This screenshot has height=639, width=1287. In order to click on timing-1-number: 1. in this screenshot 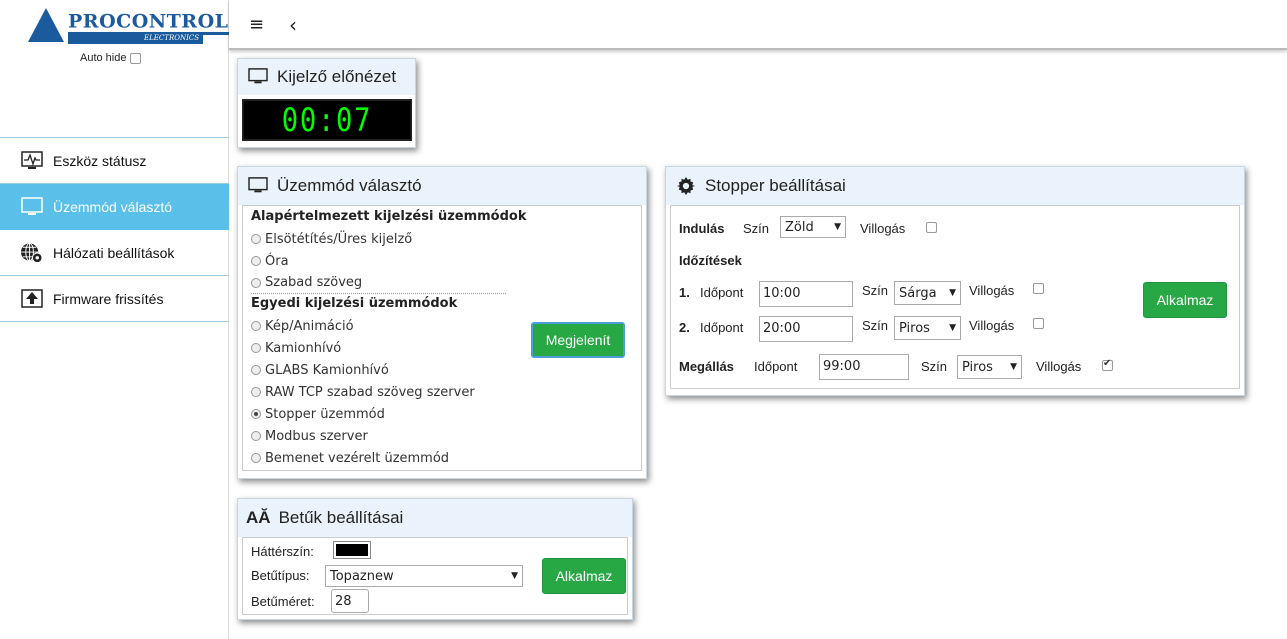, I will do `click(684, 292)`.